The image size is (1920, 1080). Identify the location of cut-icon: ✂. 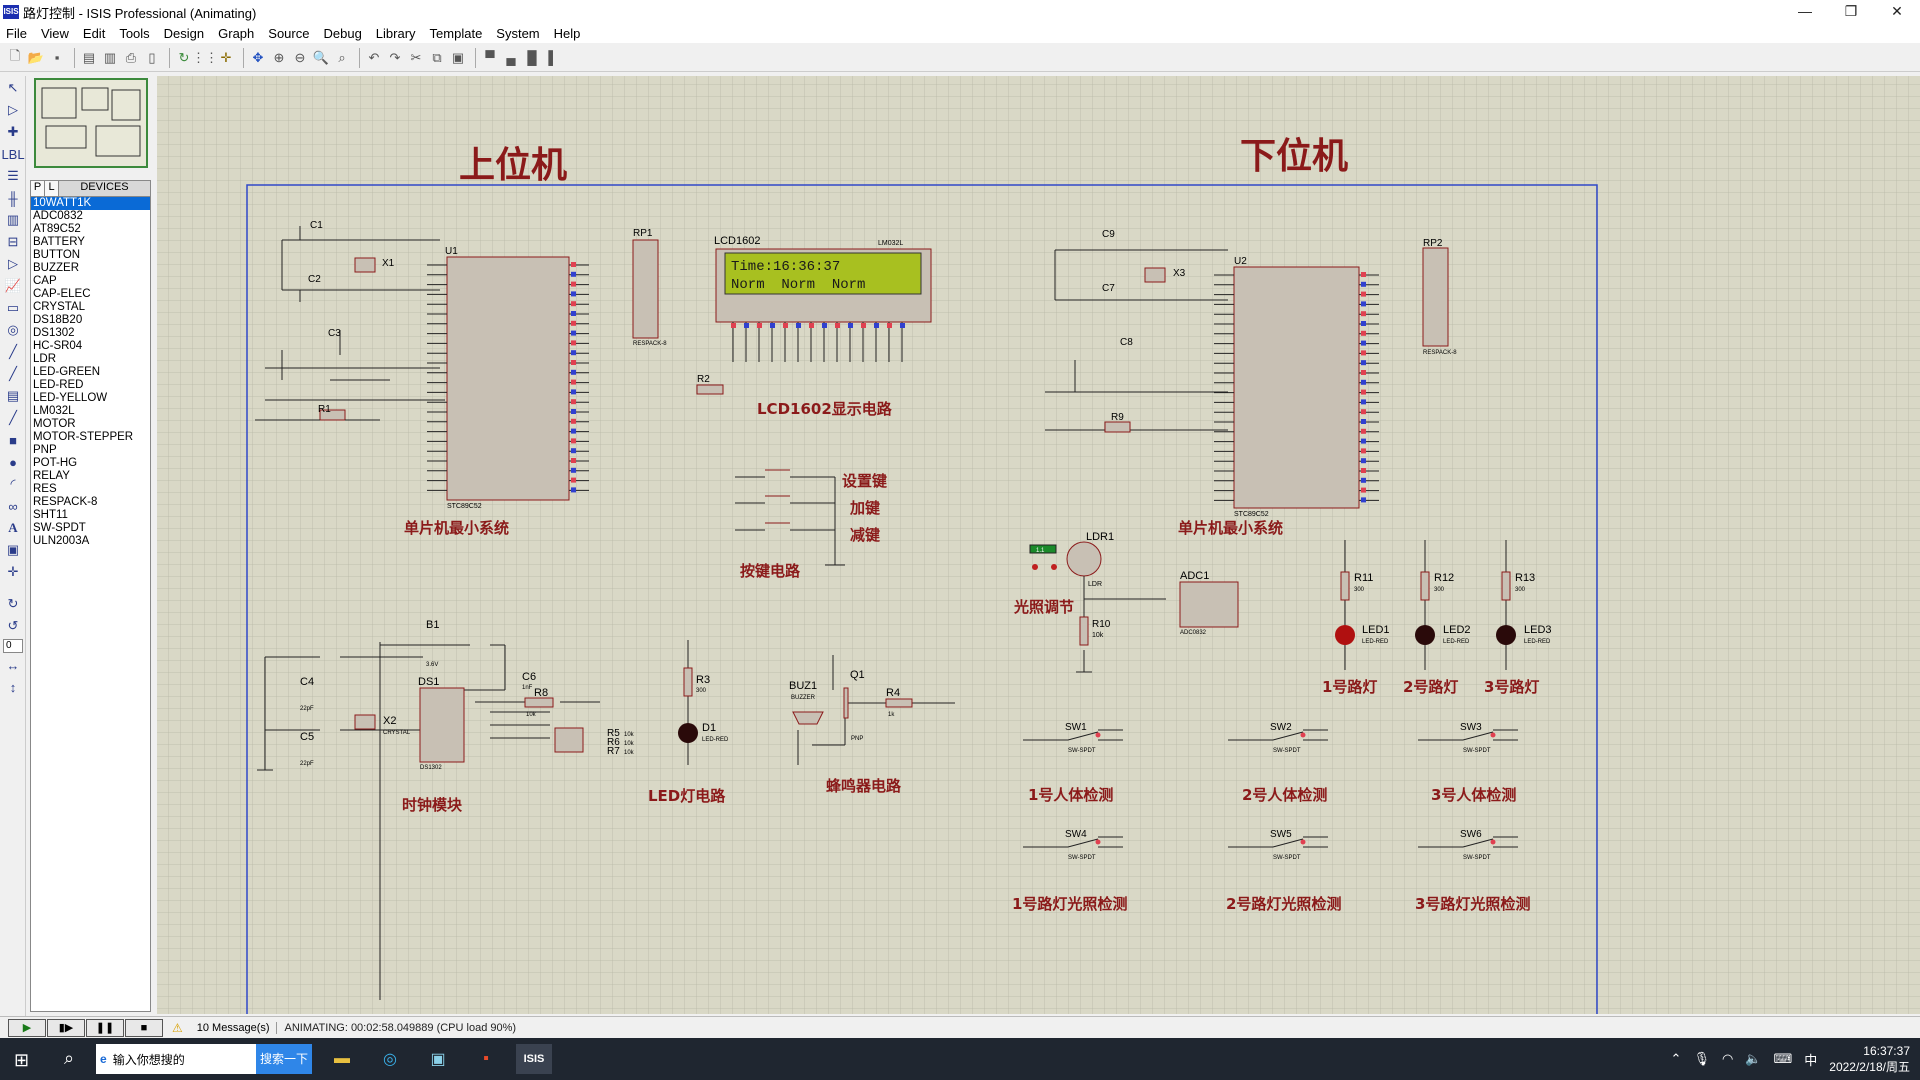
(416, 58).